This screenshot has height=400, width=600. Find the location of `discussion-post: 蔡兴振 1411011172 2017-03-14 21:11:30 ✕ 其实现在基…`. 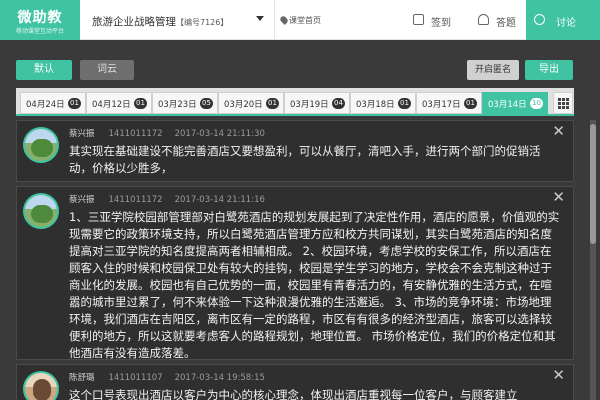

discussion-post: 蔡兴振 1411011172 2017-03-14 21:11:30 ✕ 其实现在基… is located at coordinates (295, 151).